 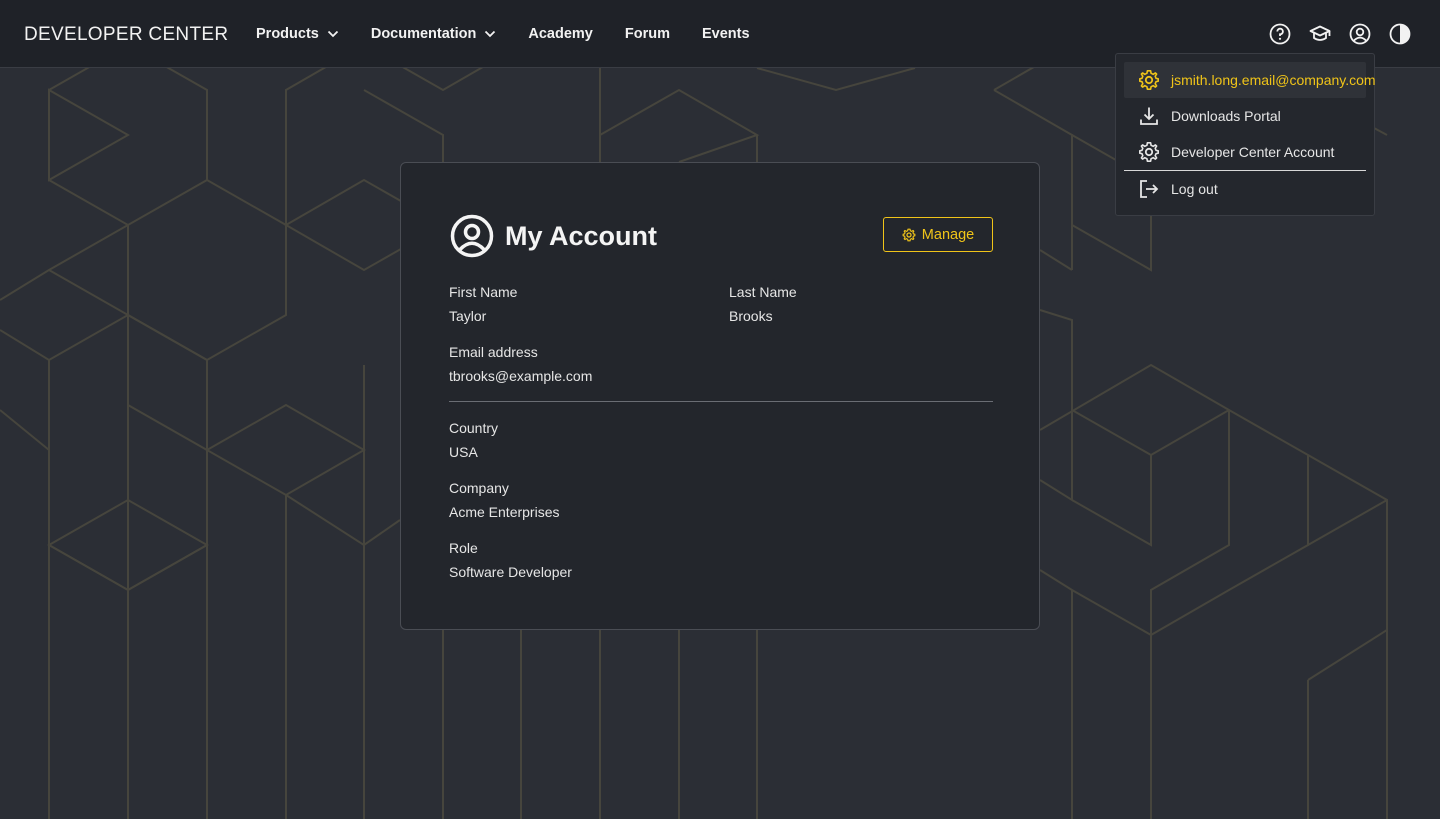 What do you see at coordinates (1149, 189) in the screenshot?
I see `logout-icon` at bounding box center [1149, 189].